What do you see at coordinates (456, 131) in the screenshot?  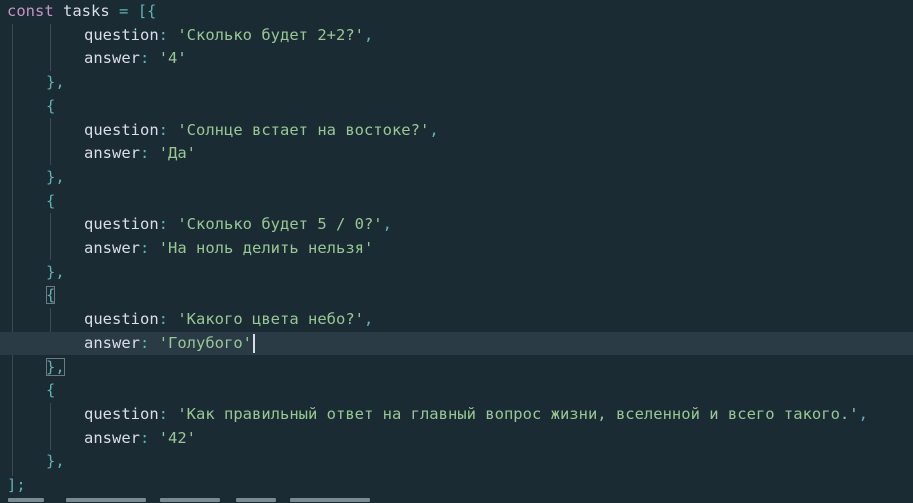 I see `code-line: question: 'Солнце встает на востоке?',` at bounding box center [456, 131].